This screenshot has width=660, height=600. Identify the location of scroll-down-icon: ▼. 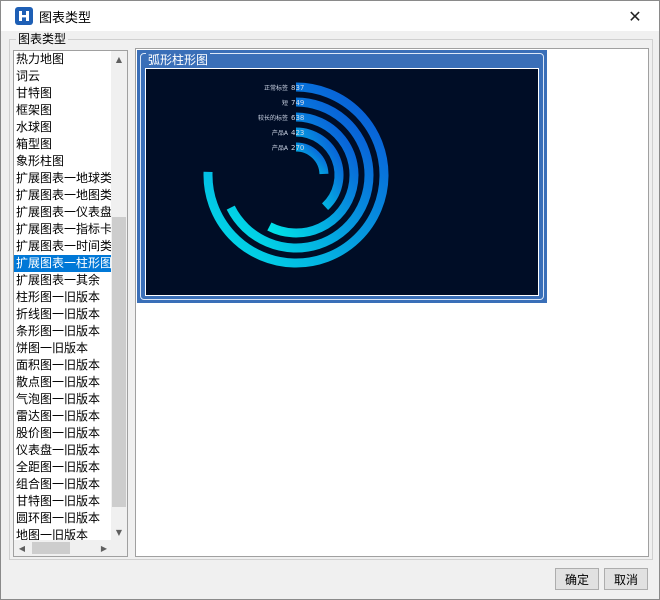
(119, 532).